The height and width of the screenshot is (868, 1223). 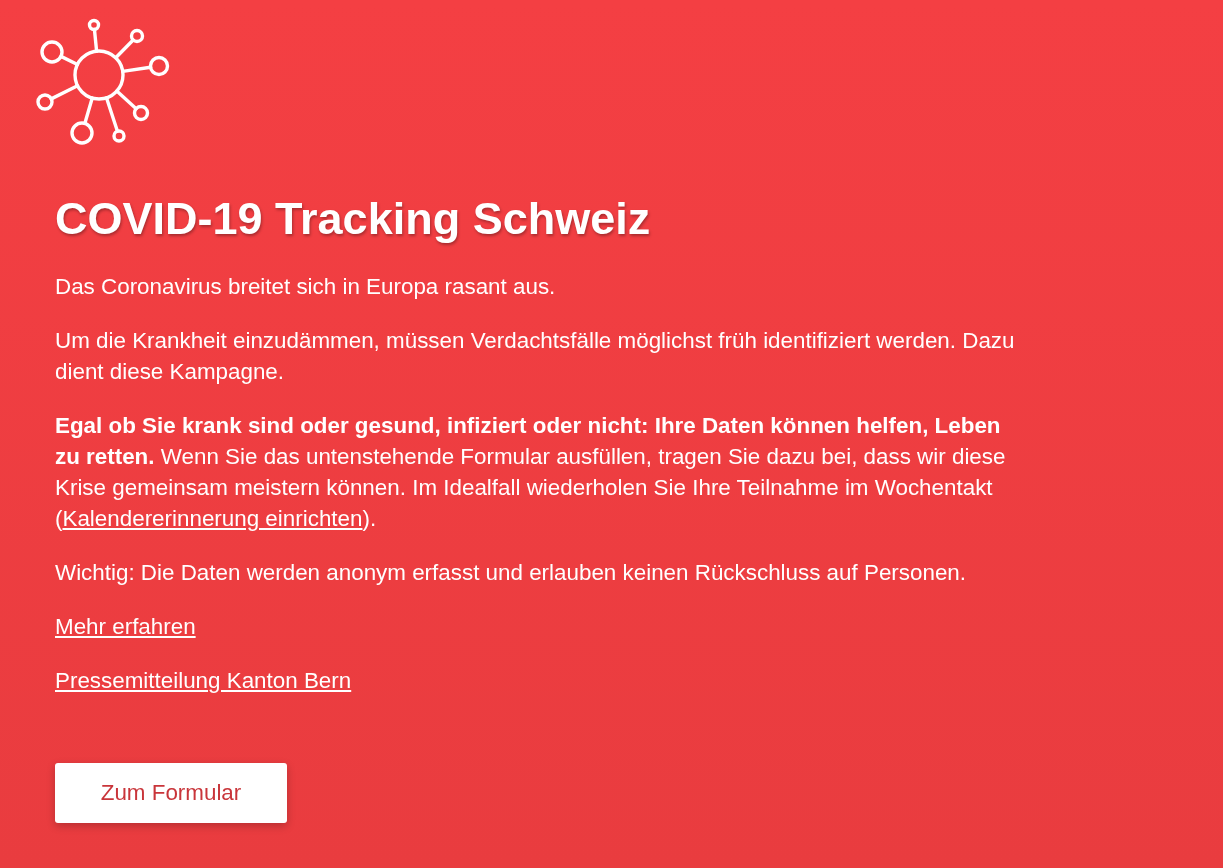 I want to click on inline-link: Kalendererinnerung einrichten, so click(x=212, y=518).